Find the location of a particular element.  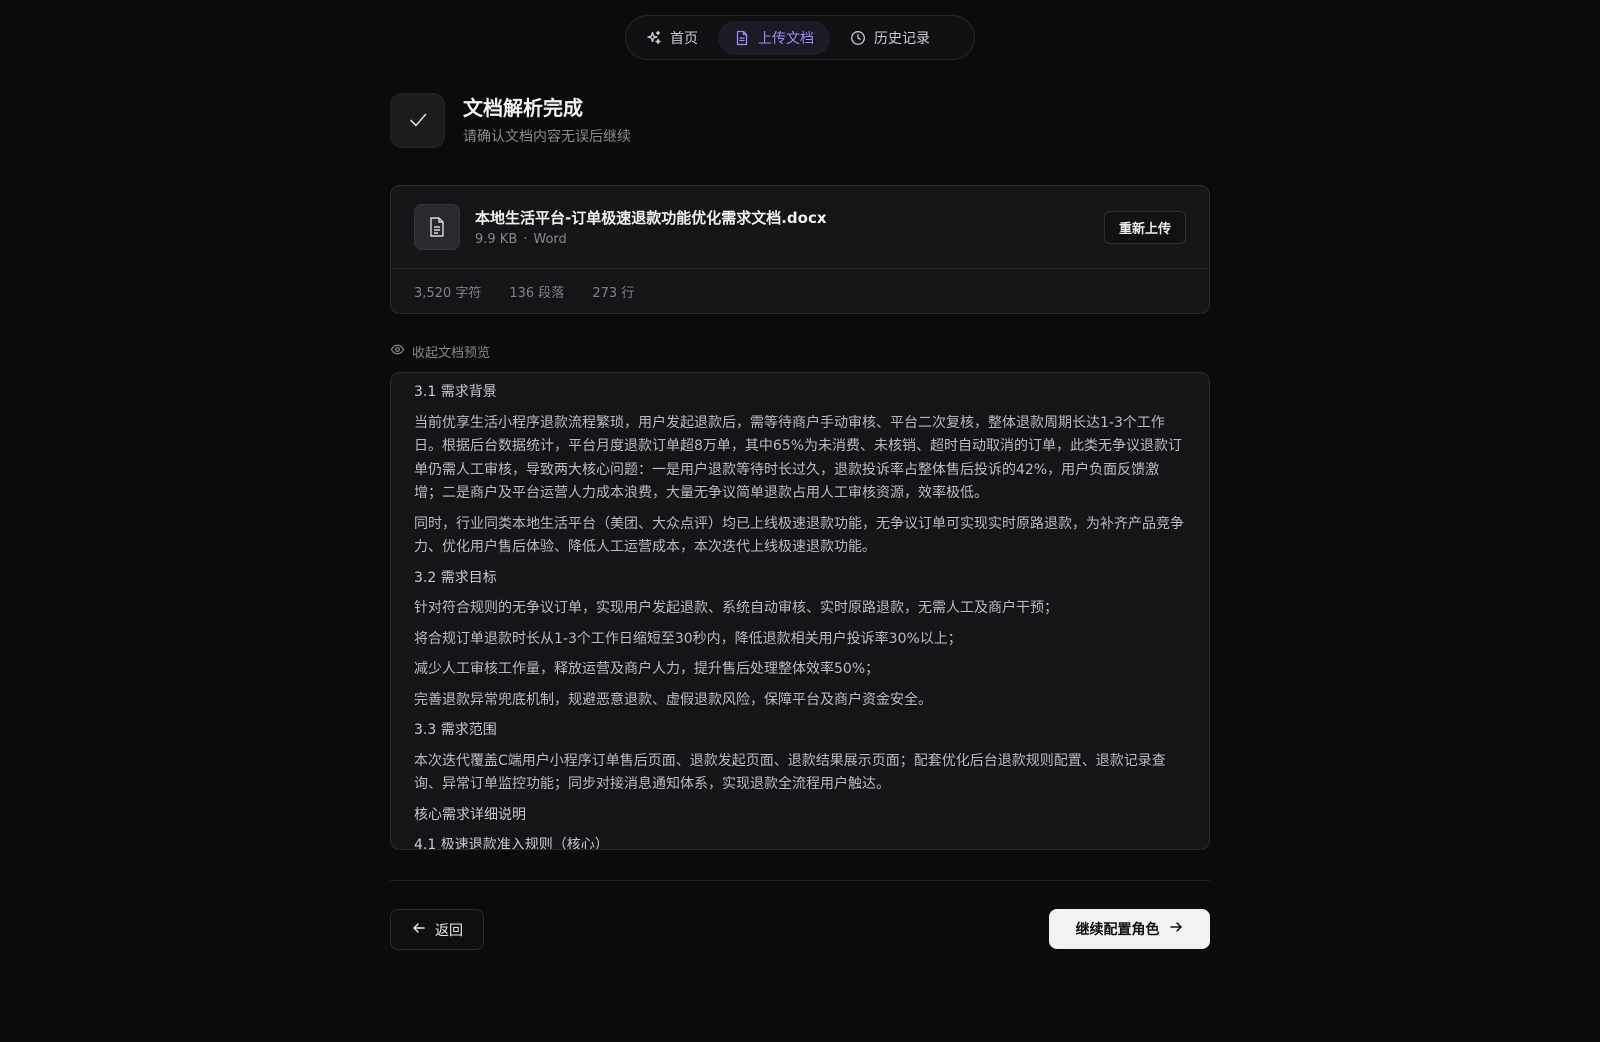

preview-paragraph: 完善退款异常兜底机制，规避恶意退款、虚假退款风险，保障平台及商户资金安全。 is located at coordinates (673, 699).